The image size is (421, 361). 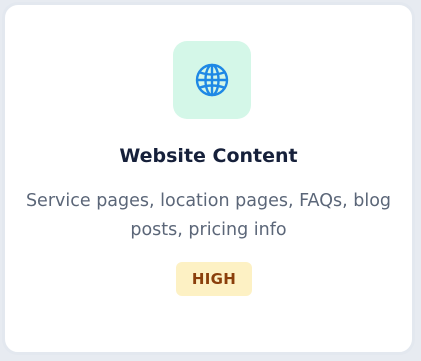 What do you see at coordinates (208, 156) in the screenshot?
I see `card-title: Website Content` at bounding box center [208, 156].